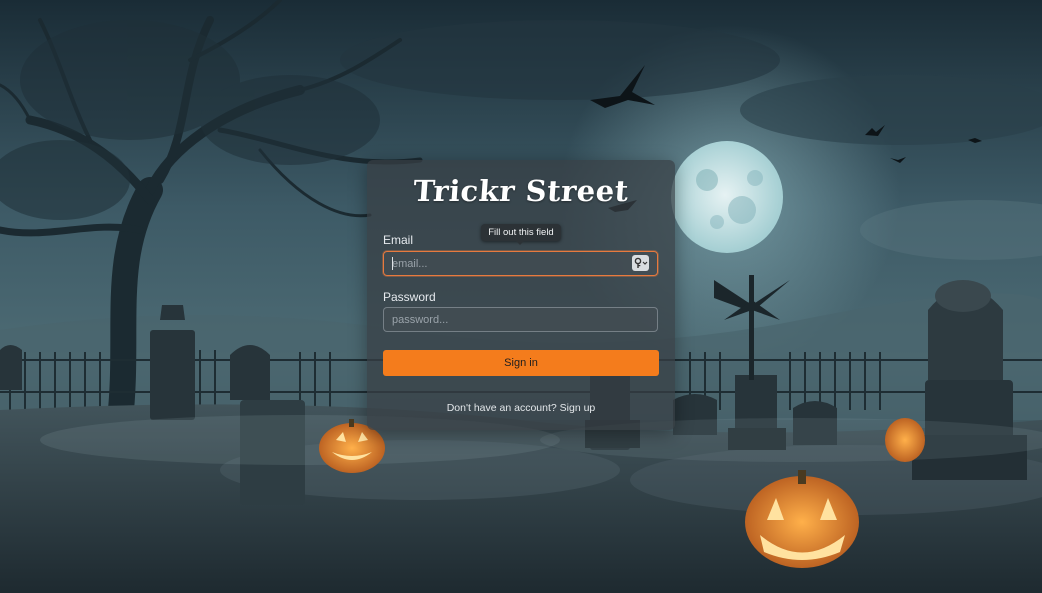  I want to click on sign-in-button: Sign in, so click(521, 363).